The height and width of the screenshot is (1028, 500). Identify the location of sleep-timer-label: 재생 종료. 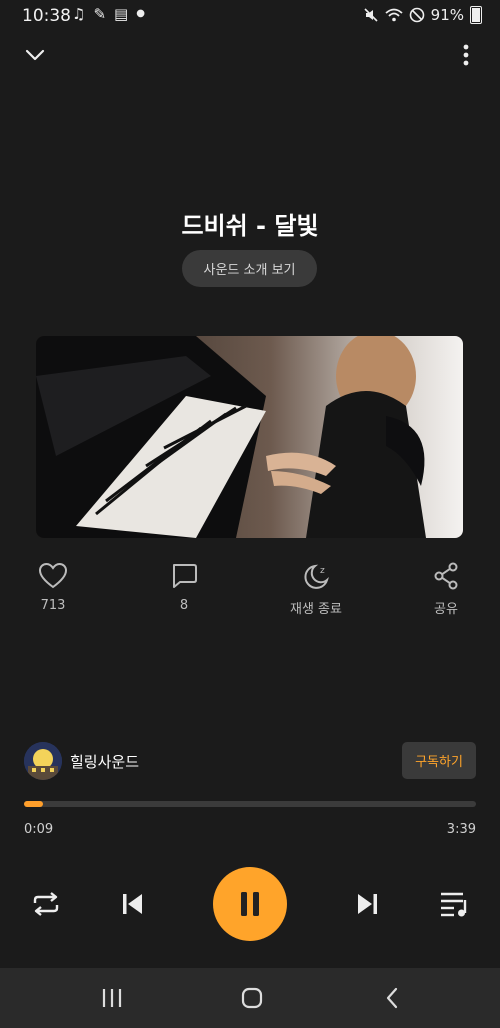
(316, 609).